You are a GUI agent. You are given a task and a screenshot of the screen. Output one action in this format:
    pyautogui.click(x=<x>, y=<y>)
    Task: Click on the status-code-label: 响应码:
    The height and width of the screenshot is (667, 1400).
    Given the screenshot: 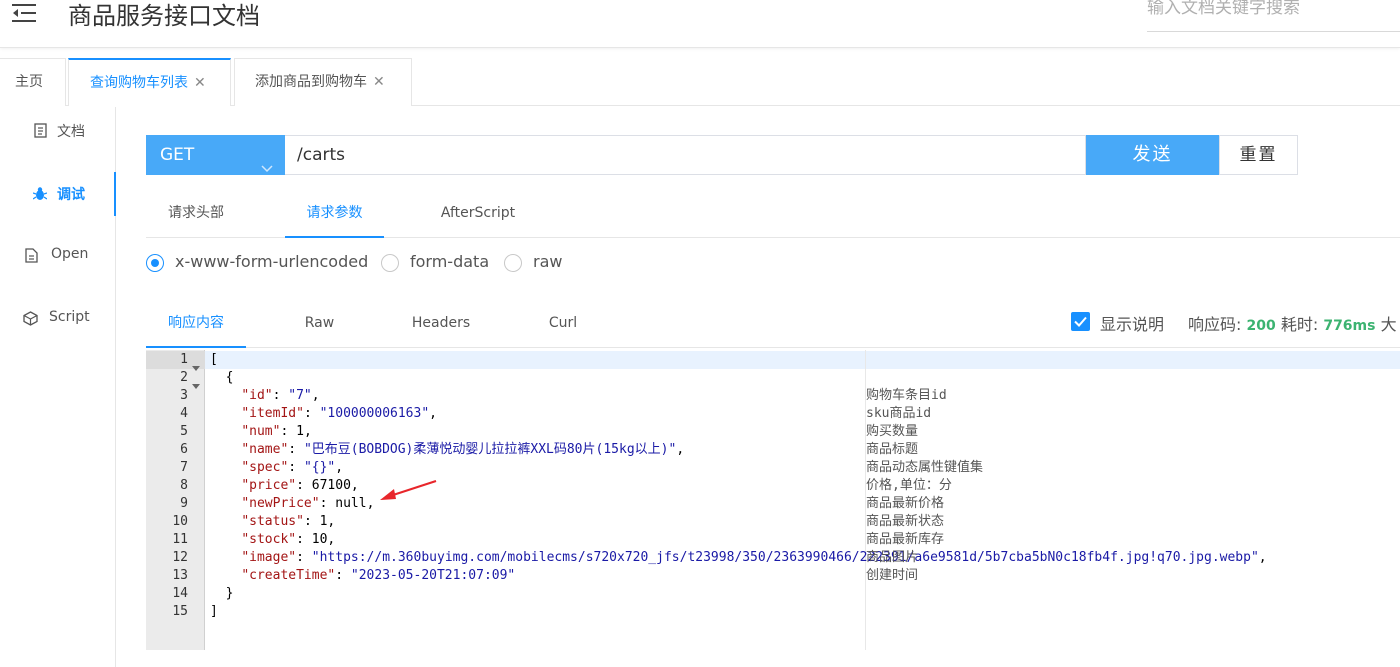 What is the action you would take?
    pyautogui.click(x=1215, y=324)
    